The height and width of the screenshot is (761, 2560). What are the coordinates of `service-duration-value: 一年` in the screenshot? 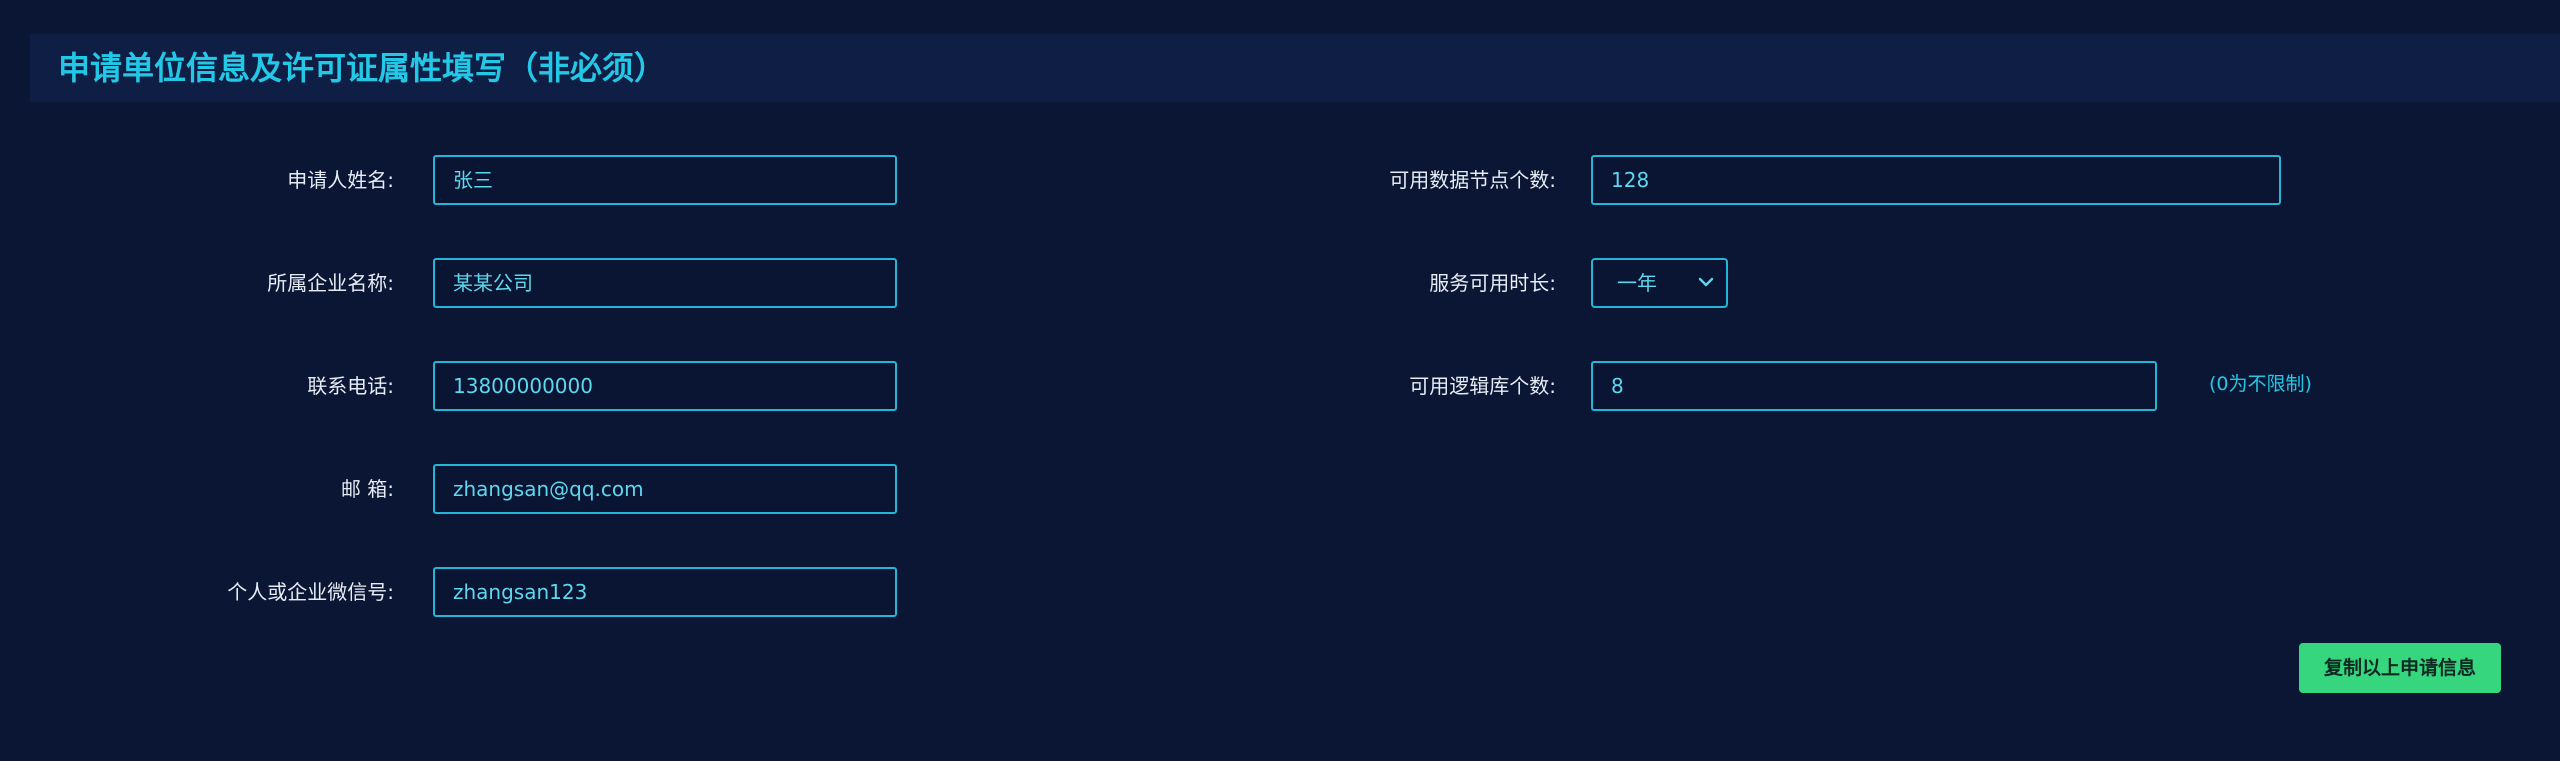 It's located at (1637, 283).